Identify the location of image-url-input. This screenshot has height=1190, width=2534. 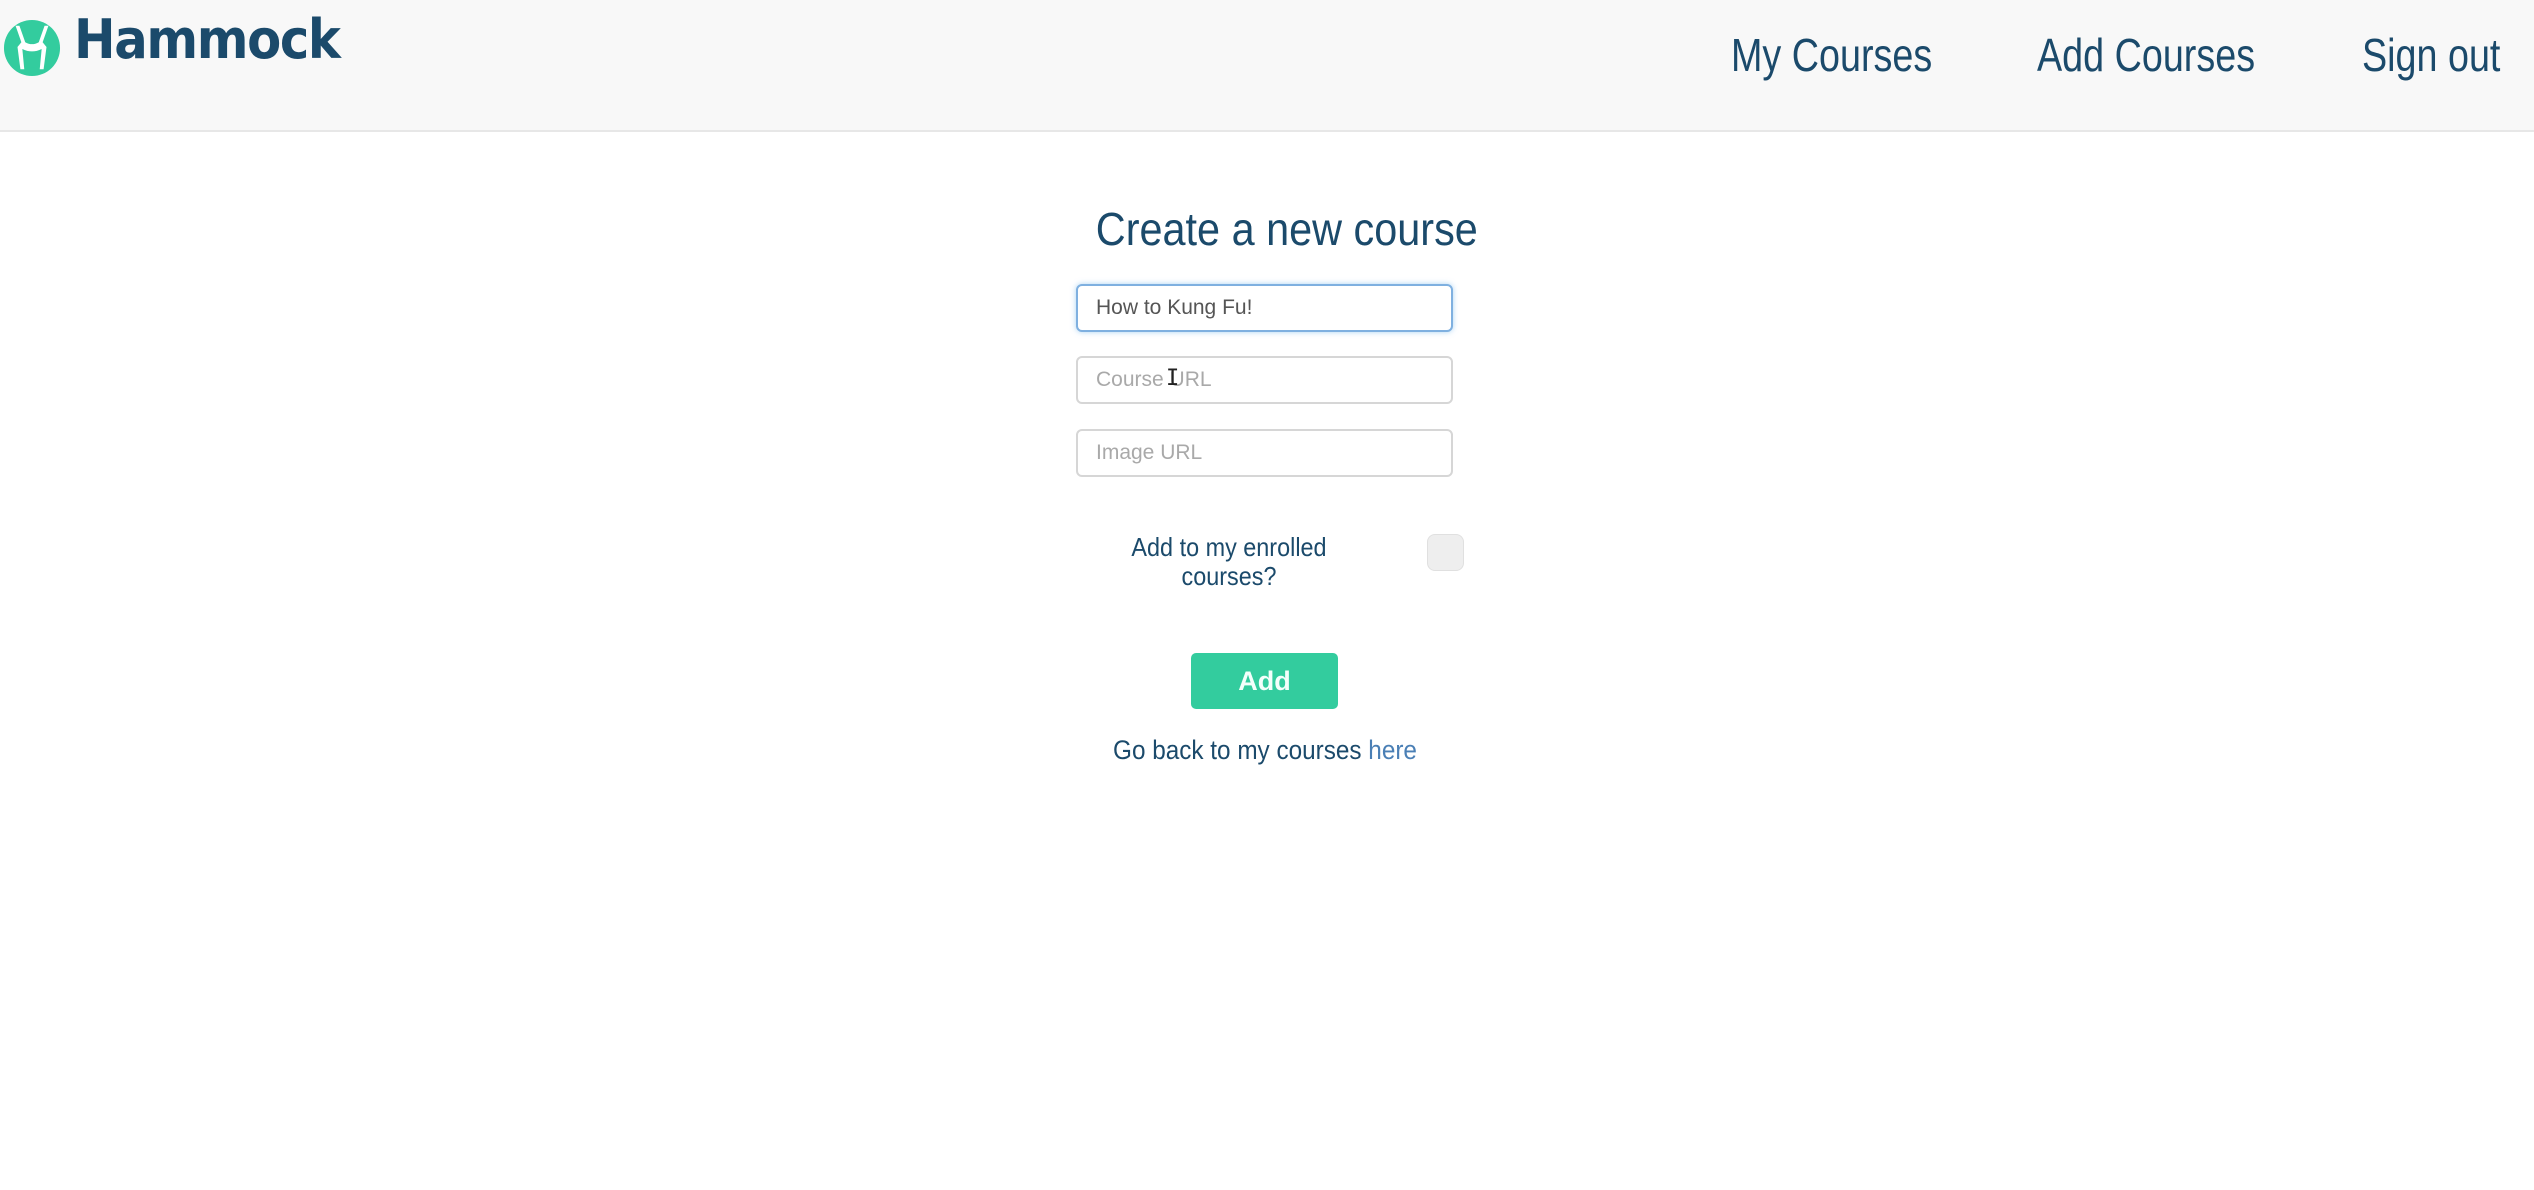
(1264, 453).